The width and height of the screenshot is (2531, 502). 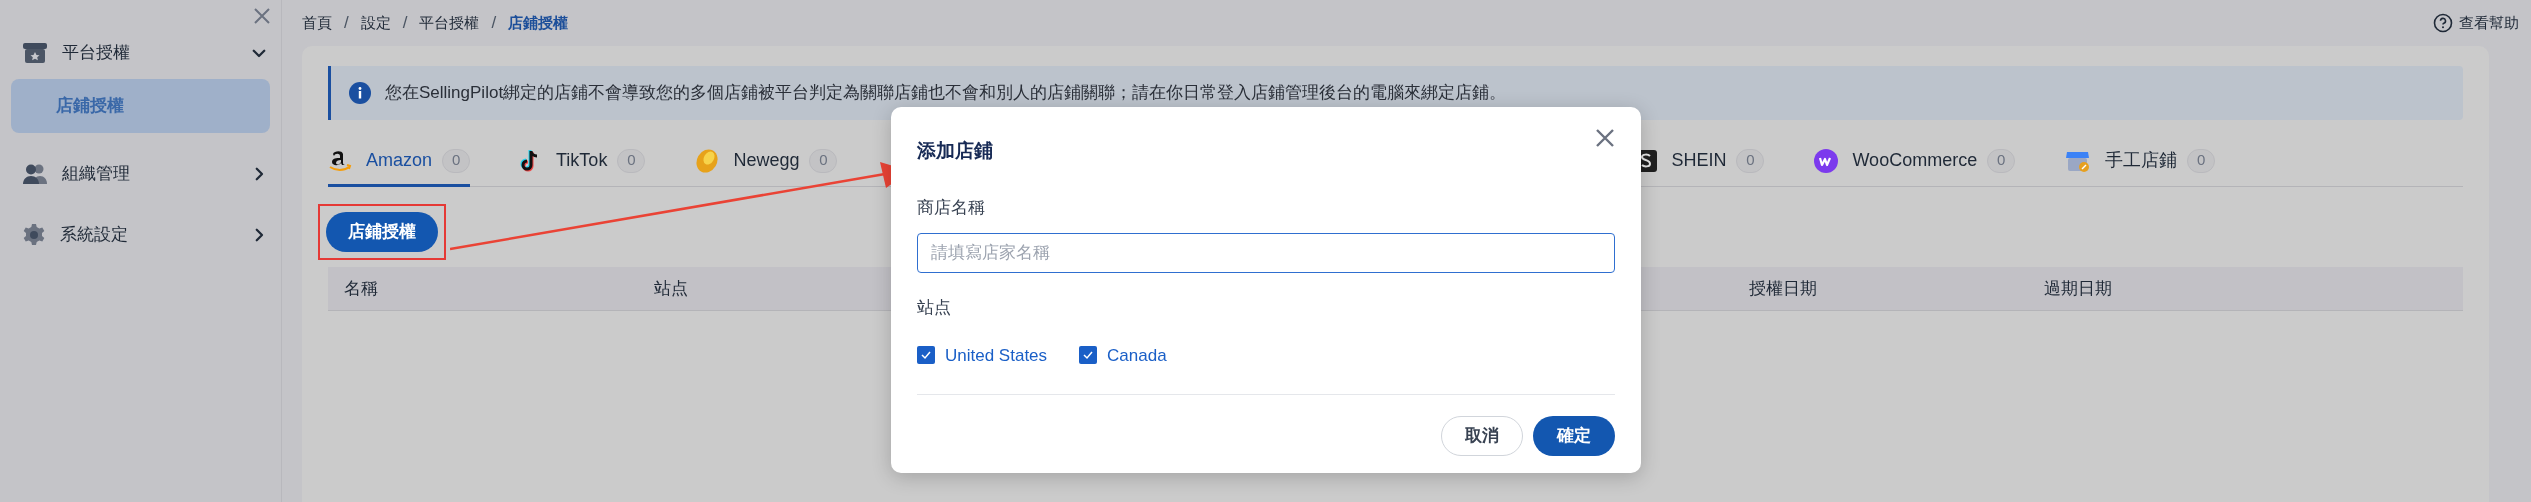 I want to click on store-name-field: 請填寫店家名稱, so click(x=1266, y=253).